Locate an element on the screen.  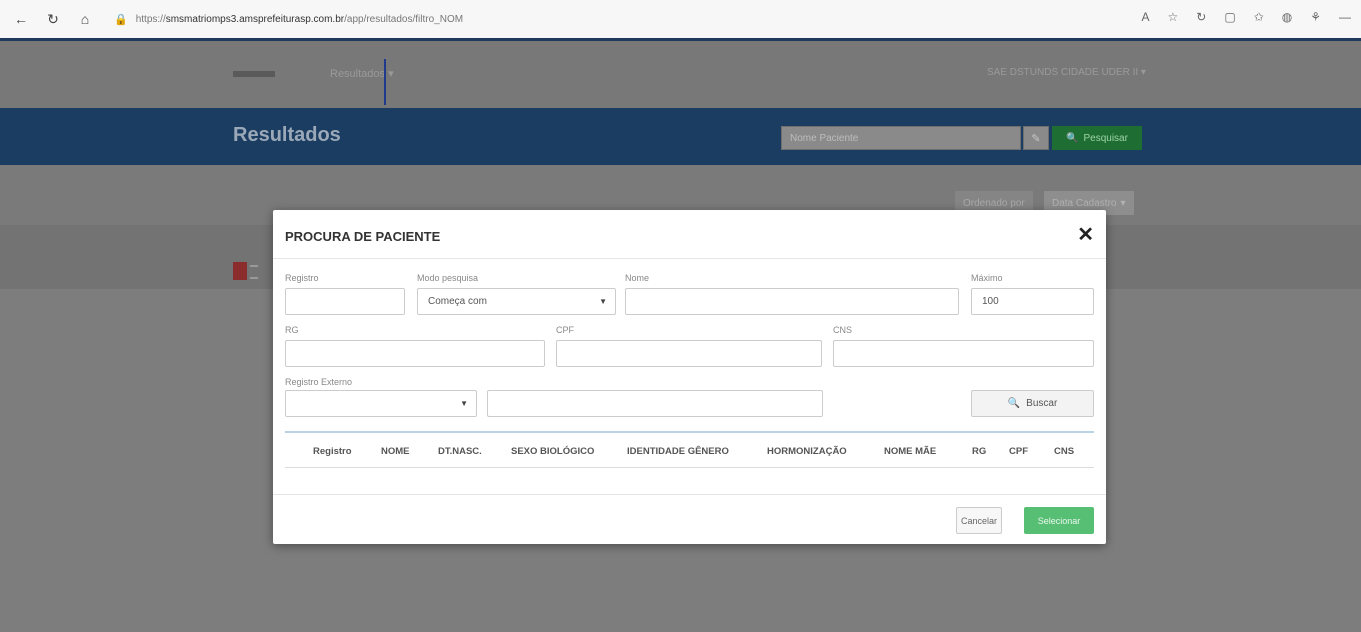
maximo-input: 100 is located at coordinates (1032, 301).